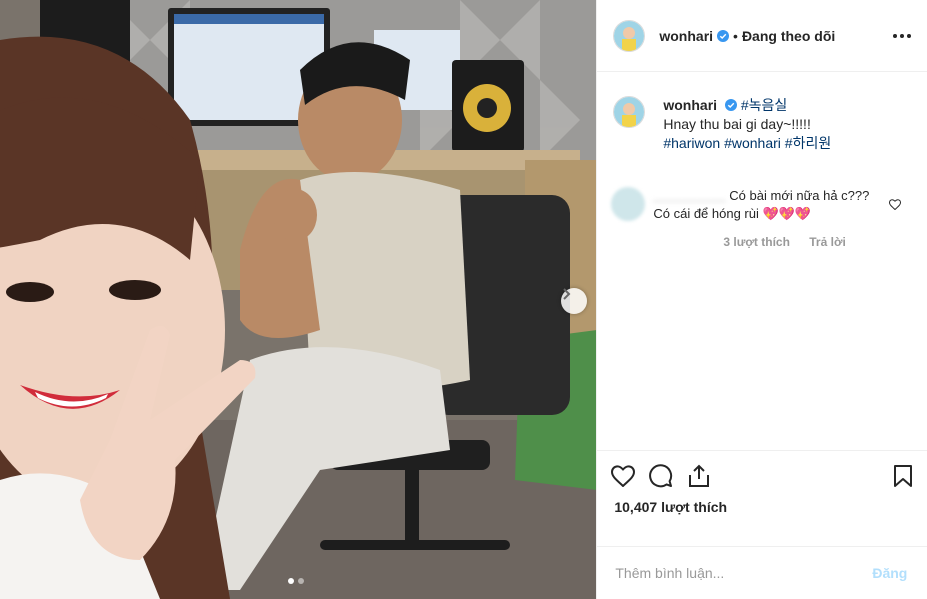  I want to click on next-photo-button, so click(574, 301).